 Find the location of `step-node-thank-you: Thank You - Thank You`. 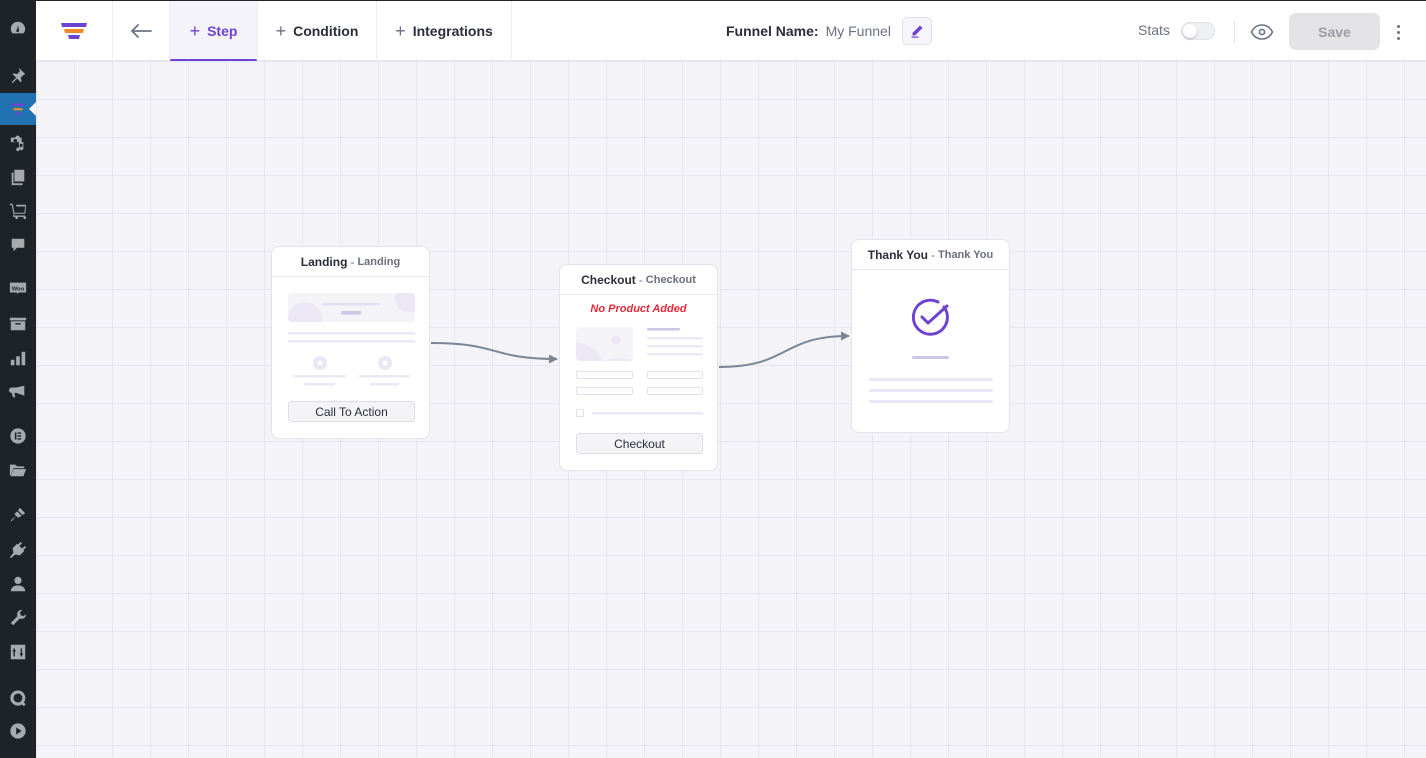

step-node-thank-you: Thank You - Thank You is located at coordinates (930, 336).